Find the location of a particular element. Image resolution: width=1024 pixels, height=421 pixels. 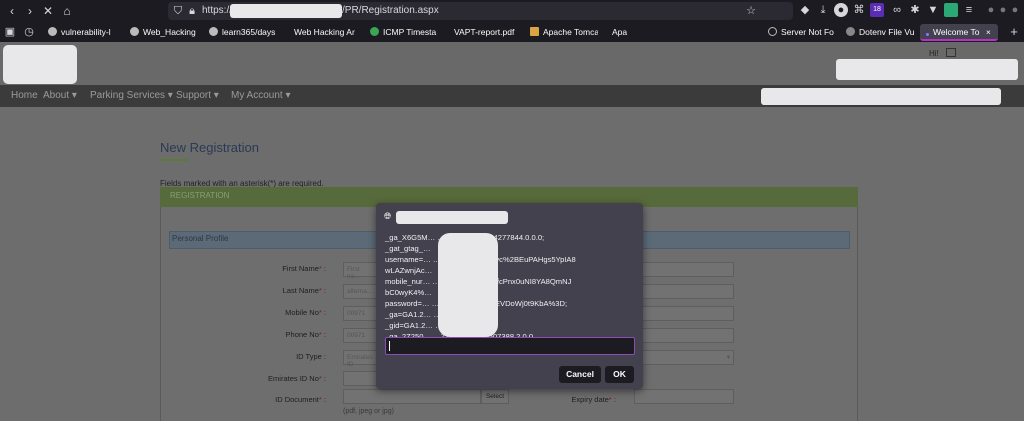

icmp-icon is located at coordinates (374, 31).